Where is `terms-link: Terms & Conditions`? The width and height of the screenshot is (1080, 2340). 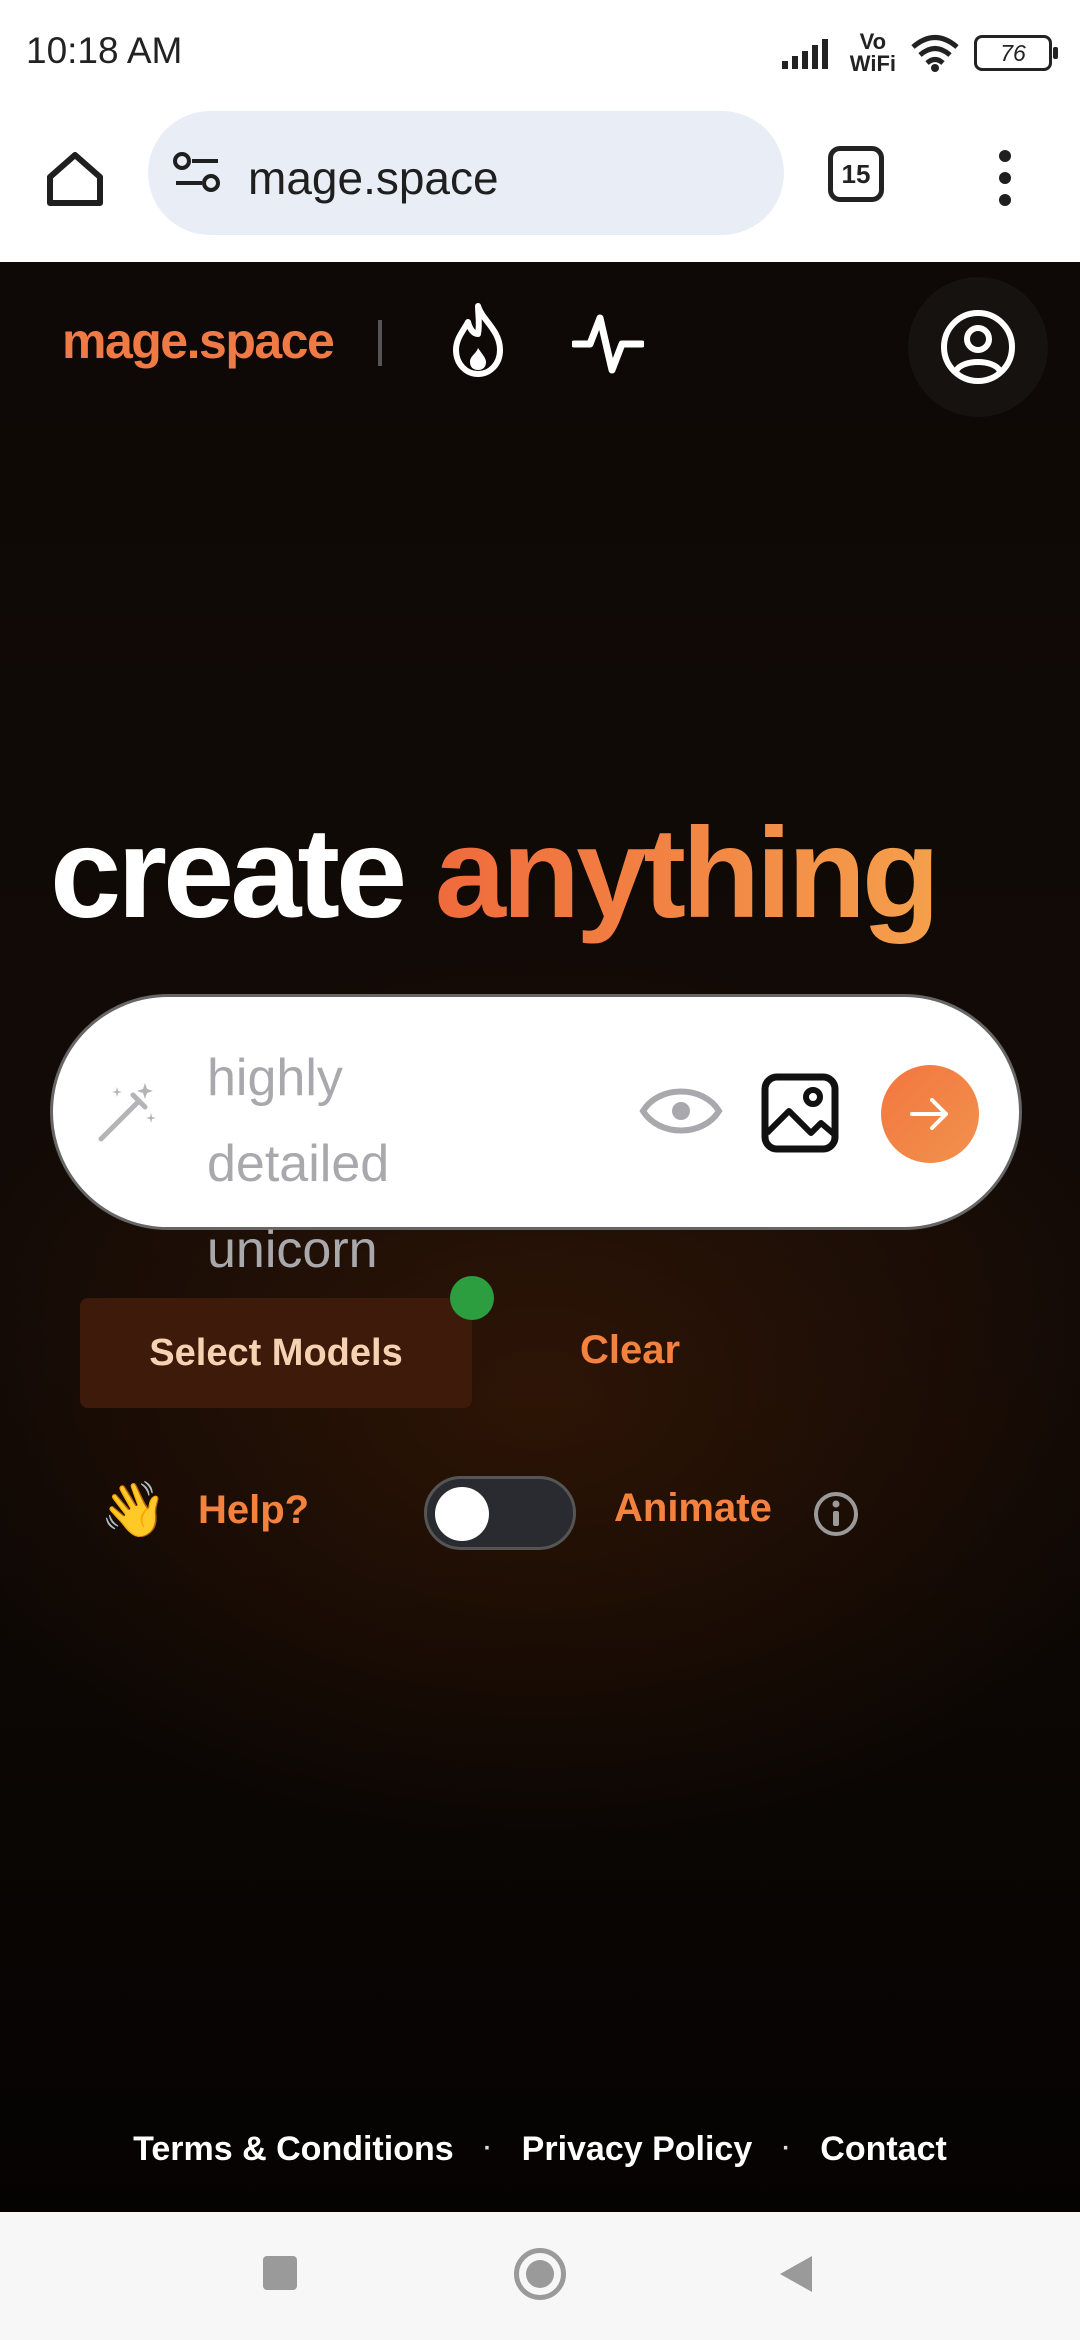
terms-link: Terms & Conditions is located at coordinates (293, 2149).